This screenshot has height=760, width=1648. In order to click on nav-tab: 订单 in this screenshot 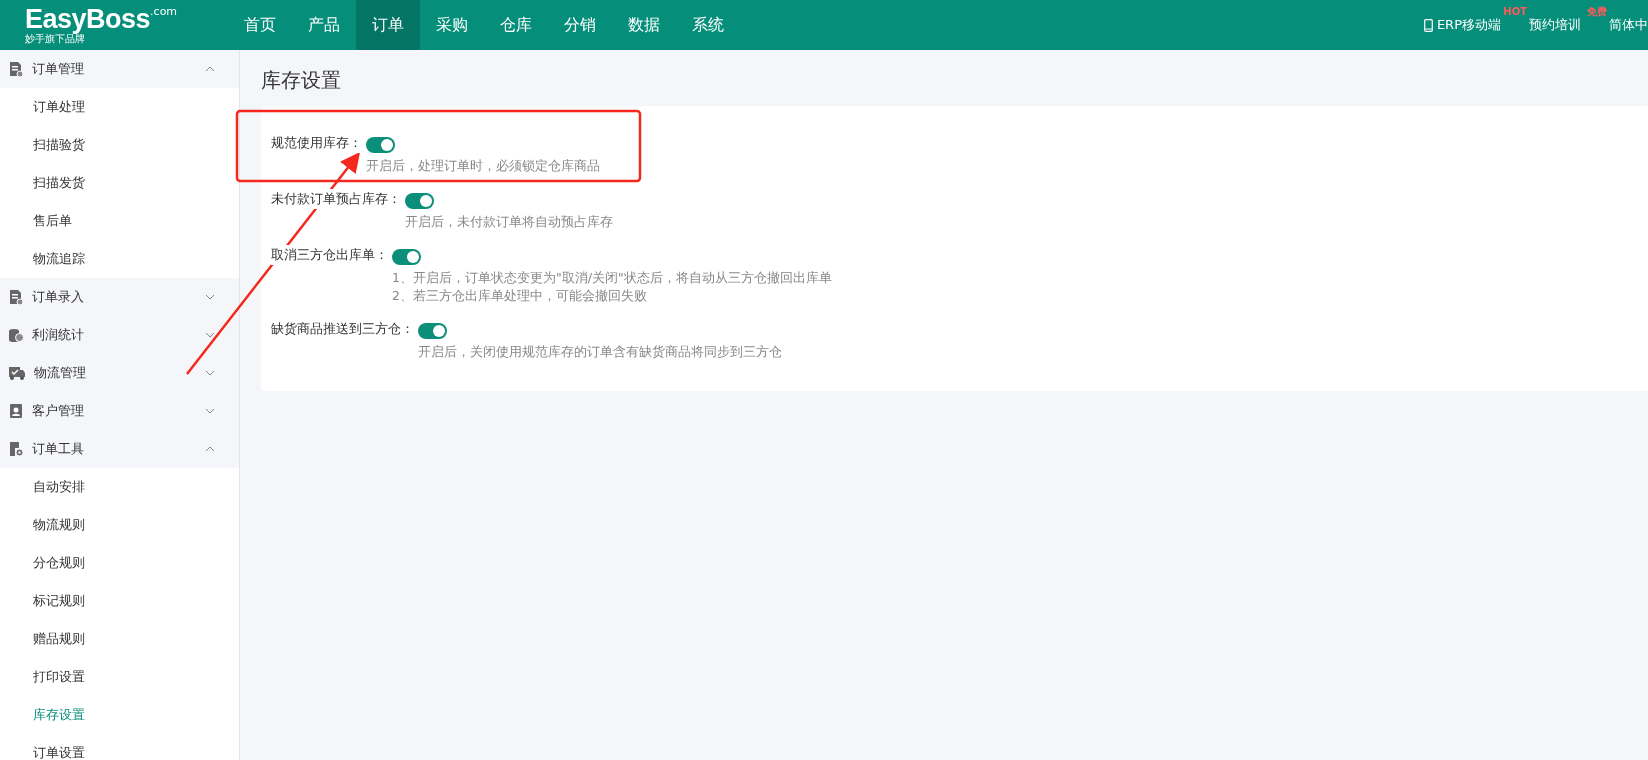, I will do `click(388, 25)`.